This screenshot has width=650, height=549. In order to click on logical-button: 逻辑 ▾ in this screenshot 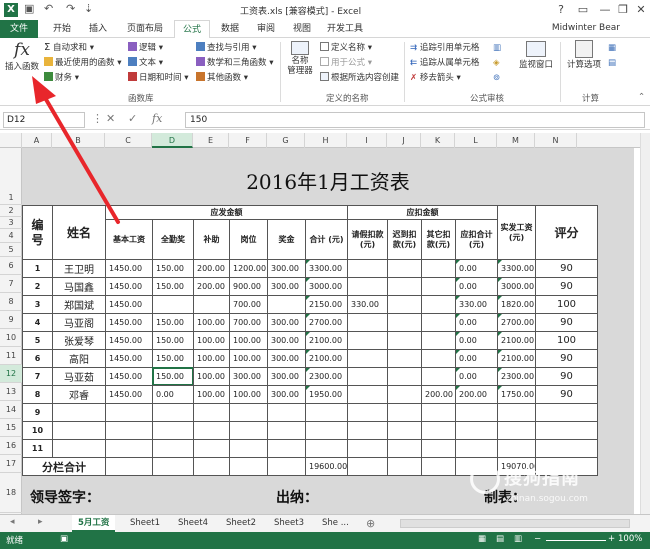, I will do `click(145, 48)`.